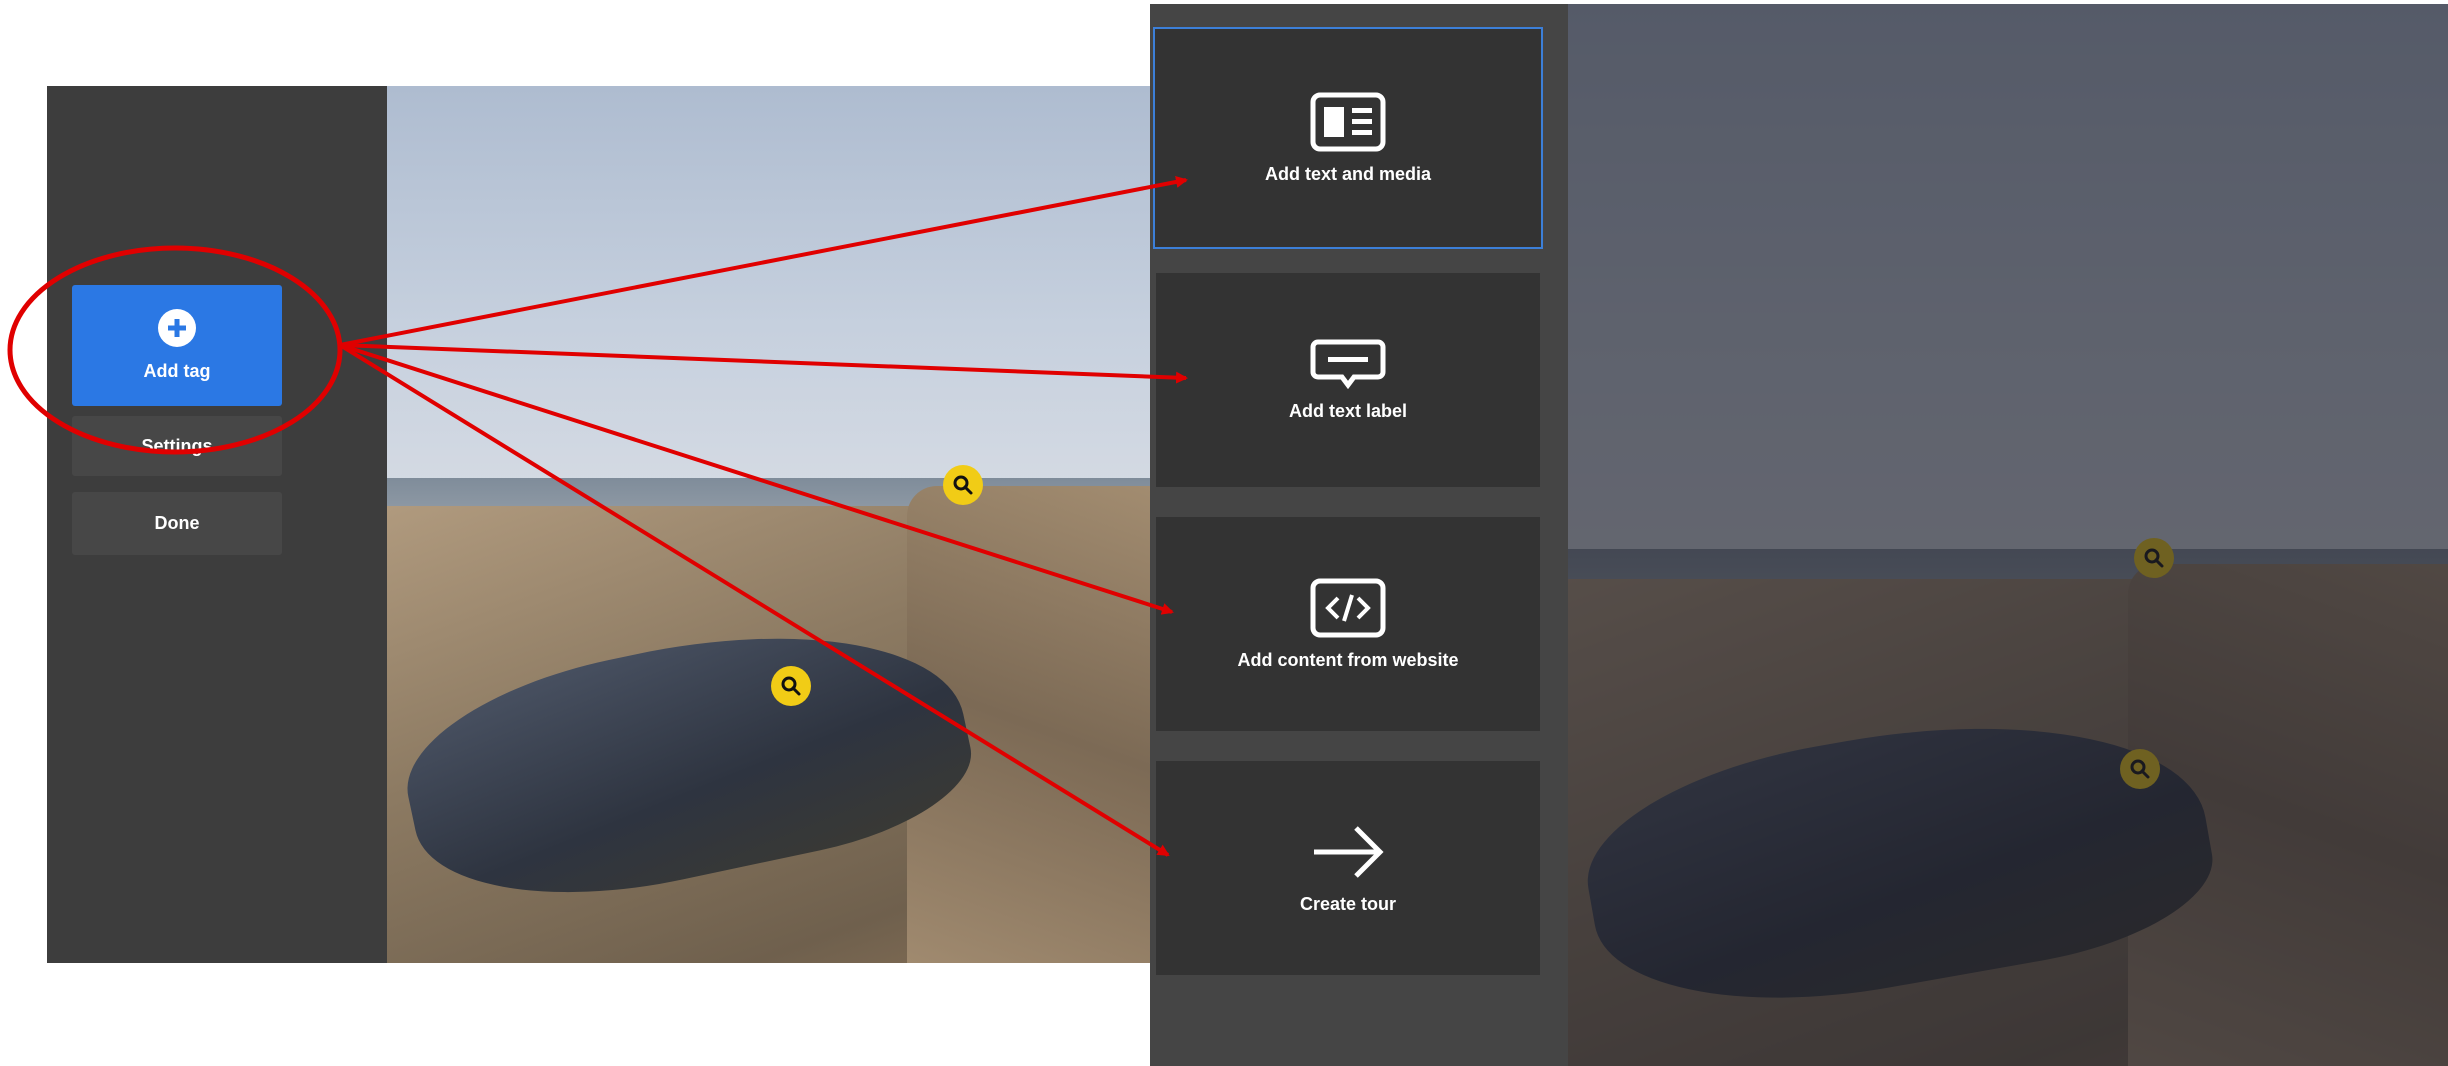  I want to click on text-media-icon, so click(1348, 121).